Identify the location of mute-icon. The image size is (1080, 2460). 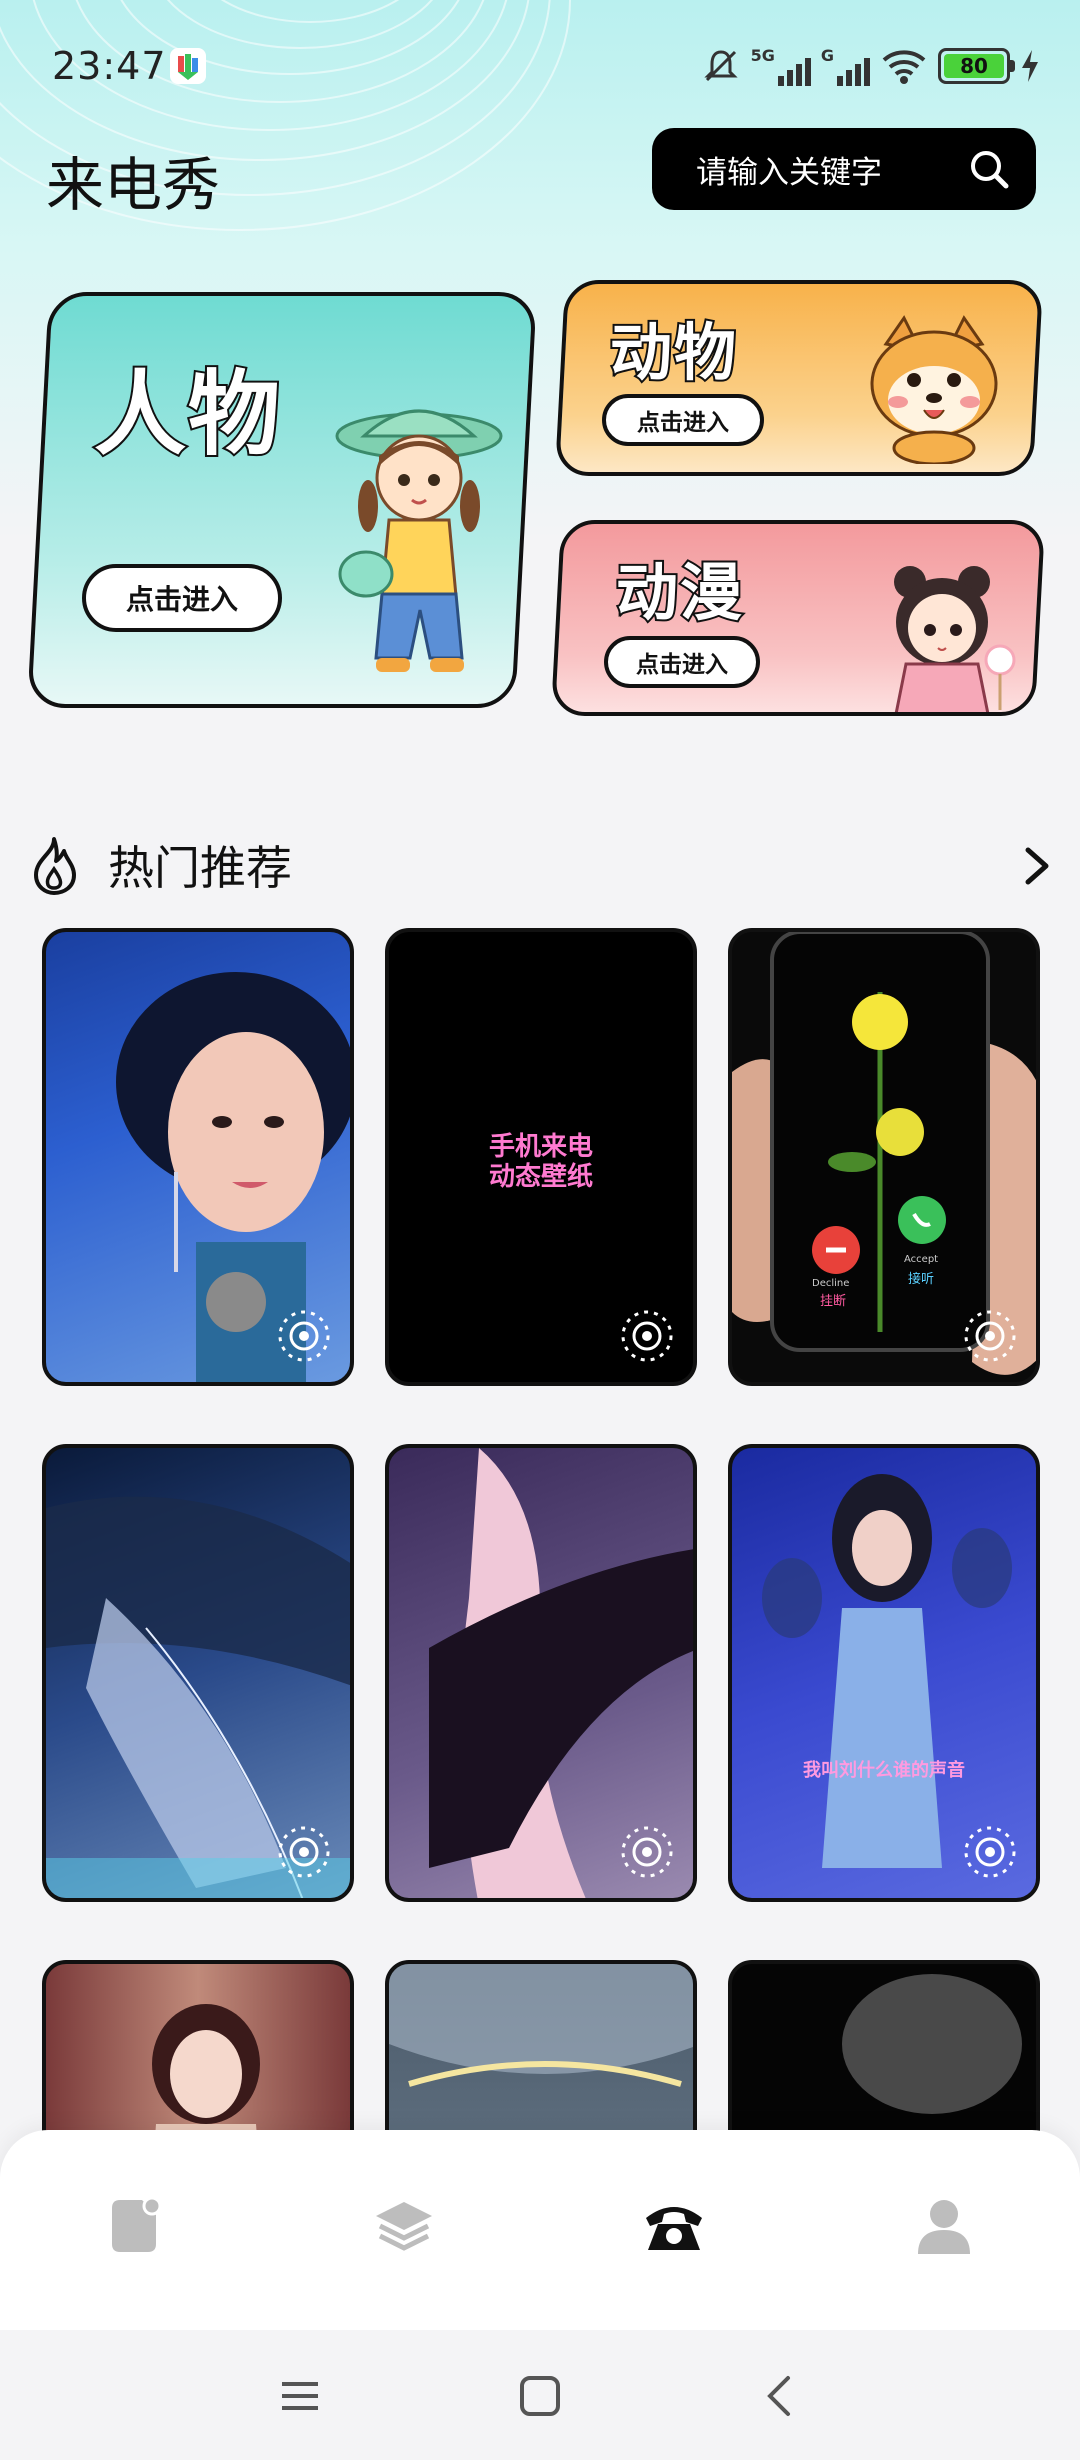
(720, 66).